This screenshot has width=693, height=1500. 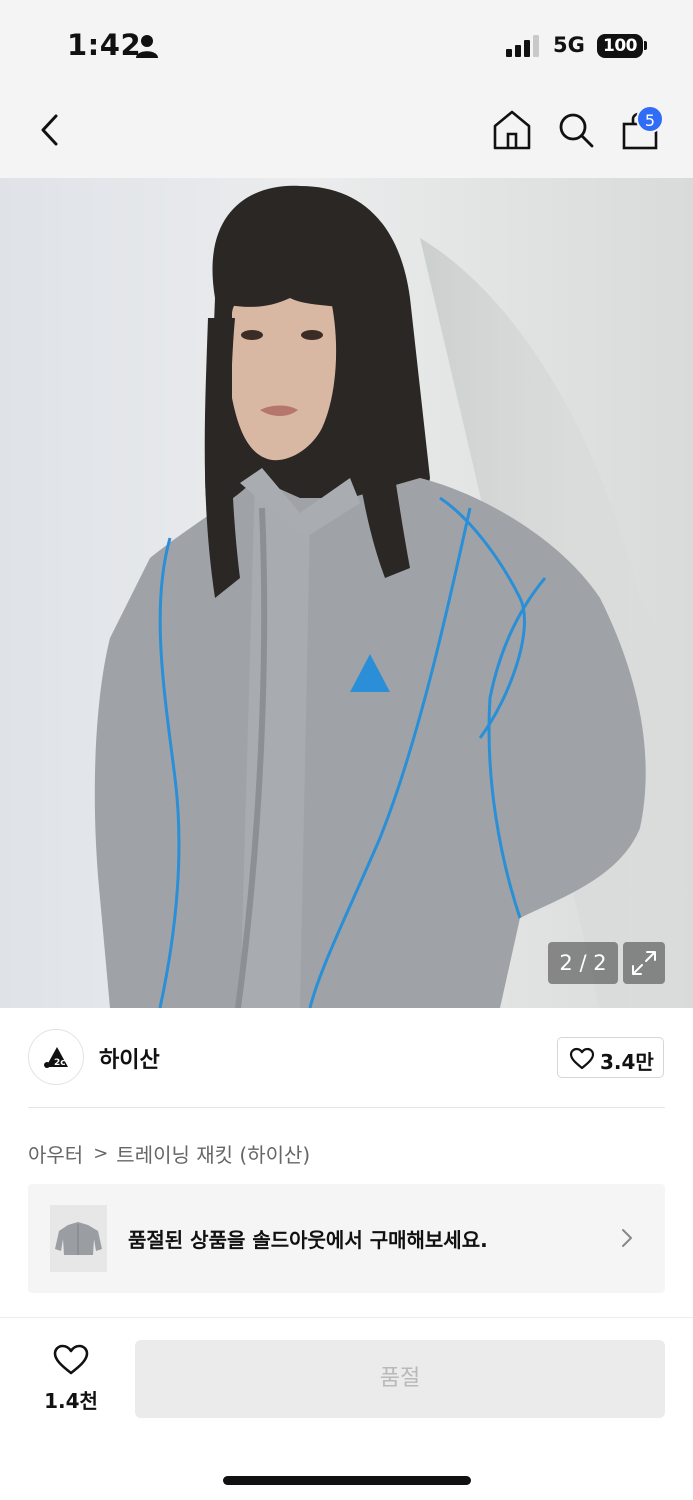 I want to click on brand-like-button: 3.4만, so click(x=610, y=1057).